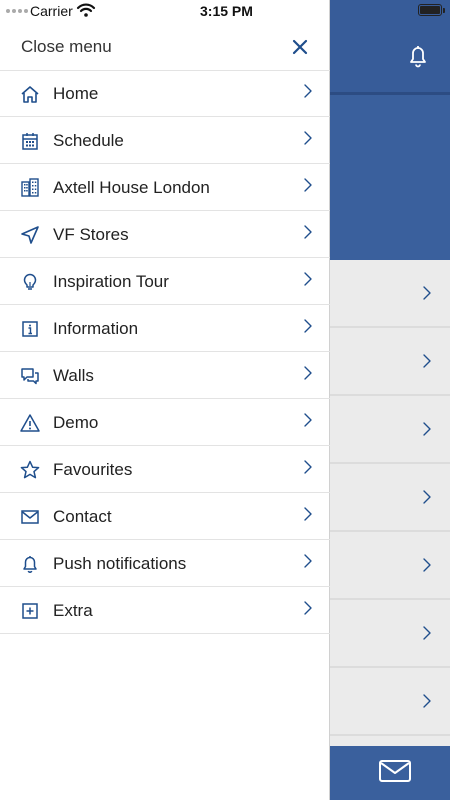 Image resolution: width=450 pixels, height=800 pixels. Describe the element at coordinates (30, 94) in the screenshot. I see `home-icon` at that location.